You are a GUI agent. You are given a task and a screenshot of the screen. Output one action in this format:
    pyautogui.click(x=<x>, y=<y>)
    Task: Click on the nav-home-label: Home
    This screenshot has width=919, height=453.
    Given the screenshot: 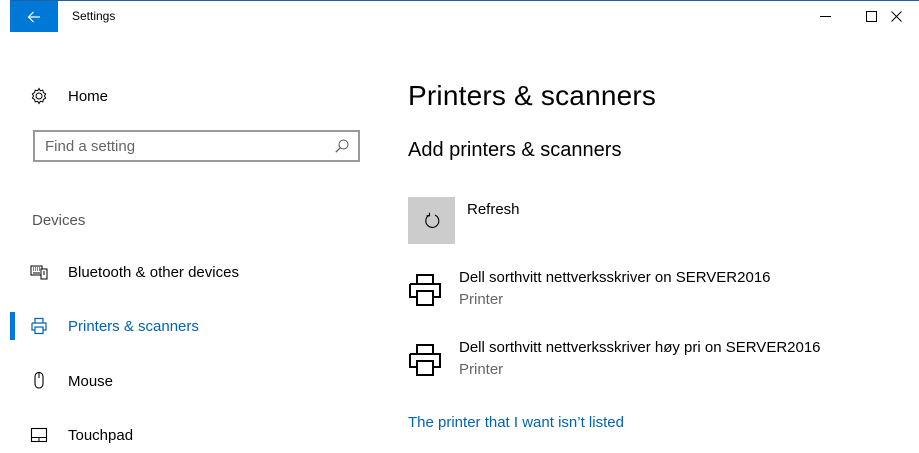 What is the action you would take?
    pyautogui.click(x=88, y=96)
    